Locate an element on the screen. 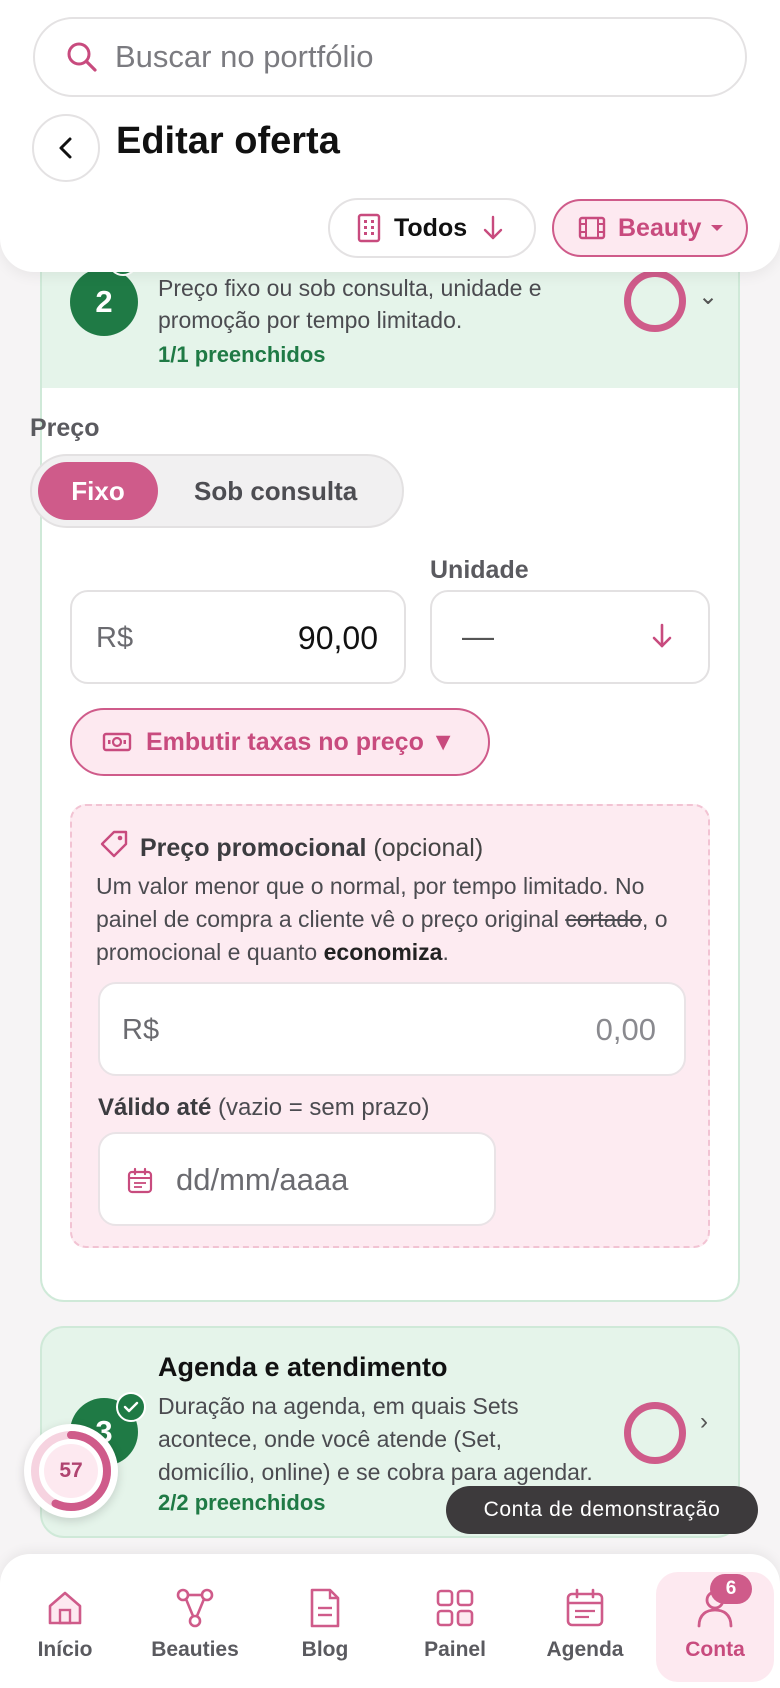  building-icon is located at coordinates (369, 228).